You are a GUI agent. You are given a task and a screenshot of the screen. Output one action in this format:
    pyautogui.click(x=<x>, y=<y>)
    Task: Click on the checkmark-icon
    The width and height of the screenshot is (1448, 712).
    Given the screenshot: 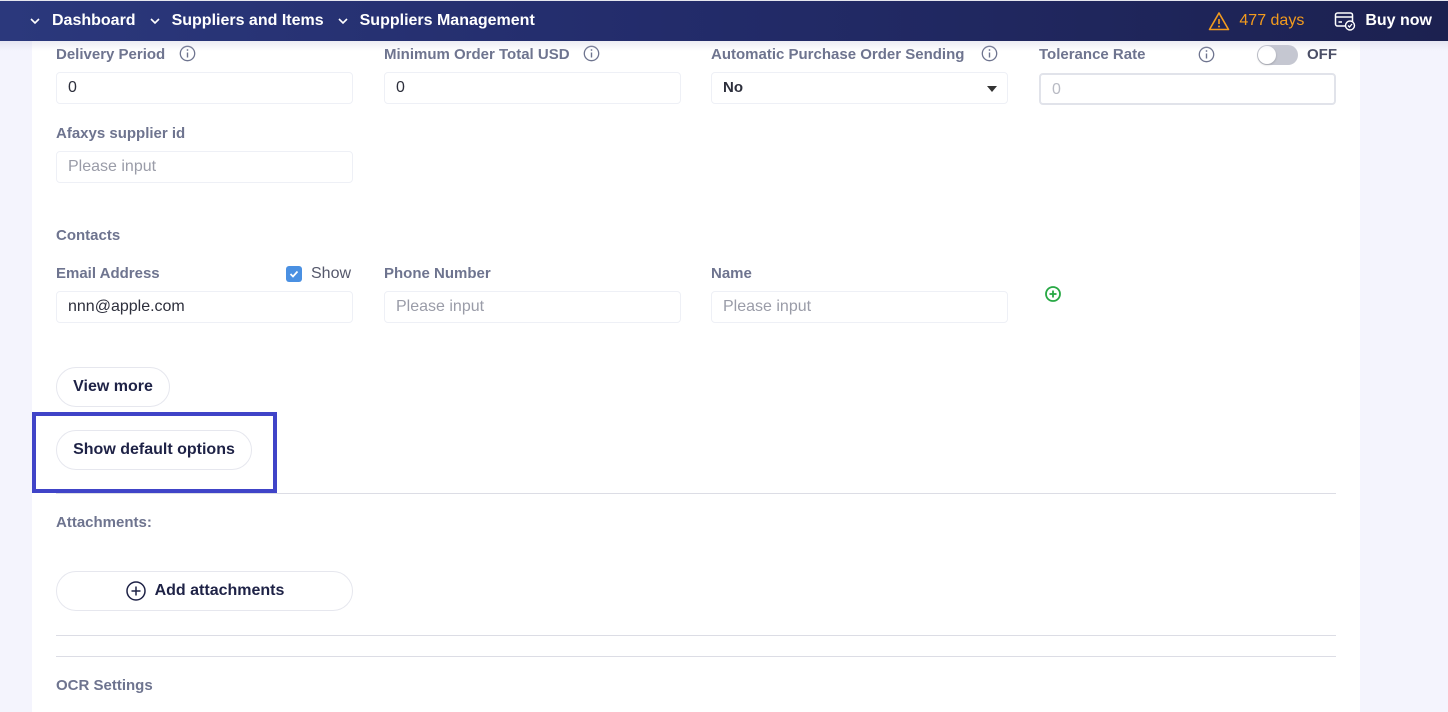 What is the action you would take?
    pyautogui.click(x=294, y=274)
    